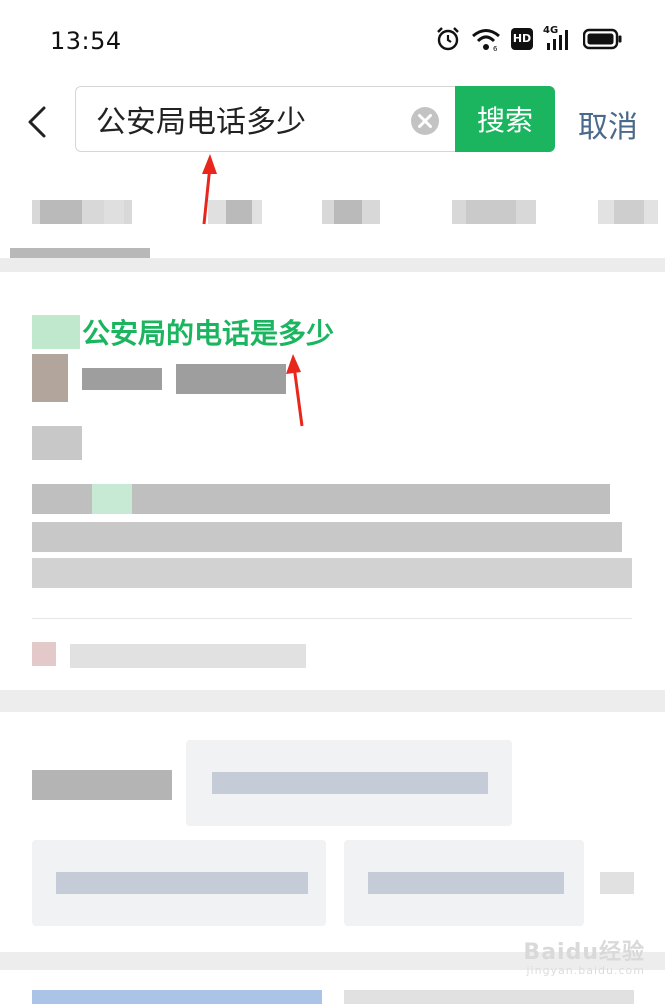 The image size is (665, 1004). I want to click on svg-text: 6, so click(495, 48).